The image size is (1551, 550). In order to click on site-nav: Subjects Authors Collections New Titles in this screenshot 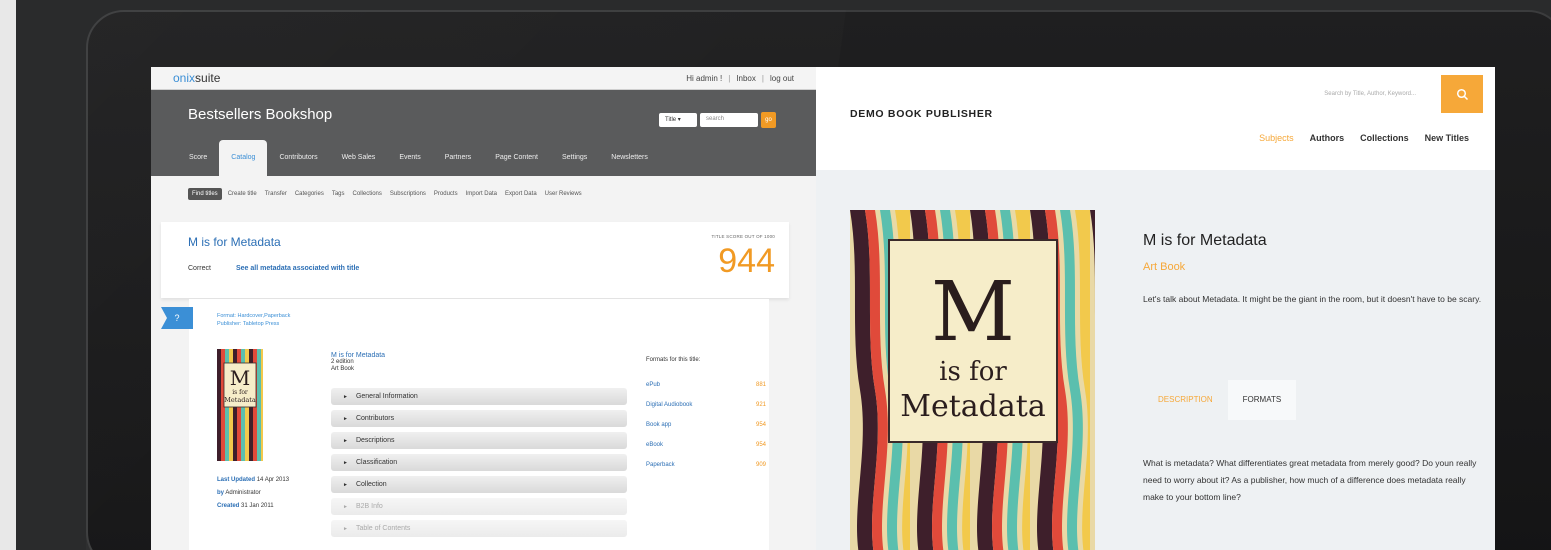, I will do `click(1364, 138)`.